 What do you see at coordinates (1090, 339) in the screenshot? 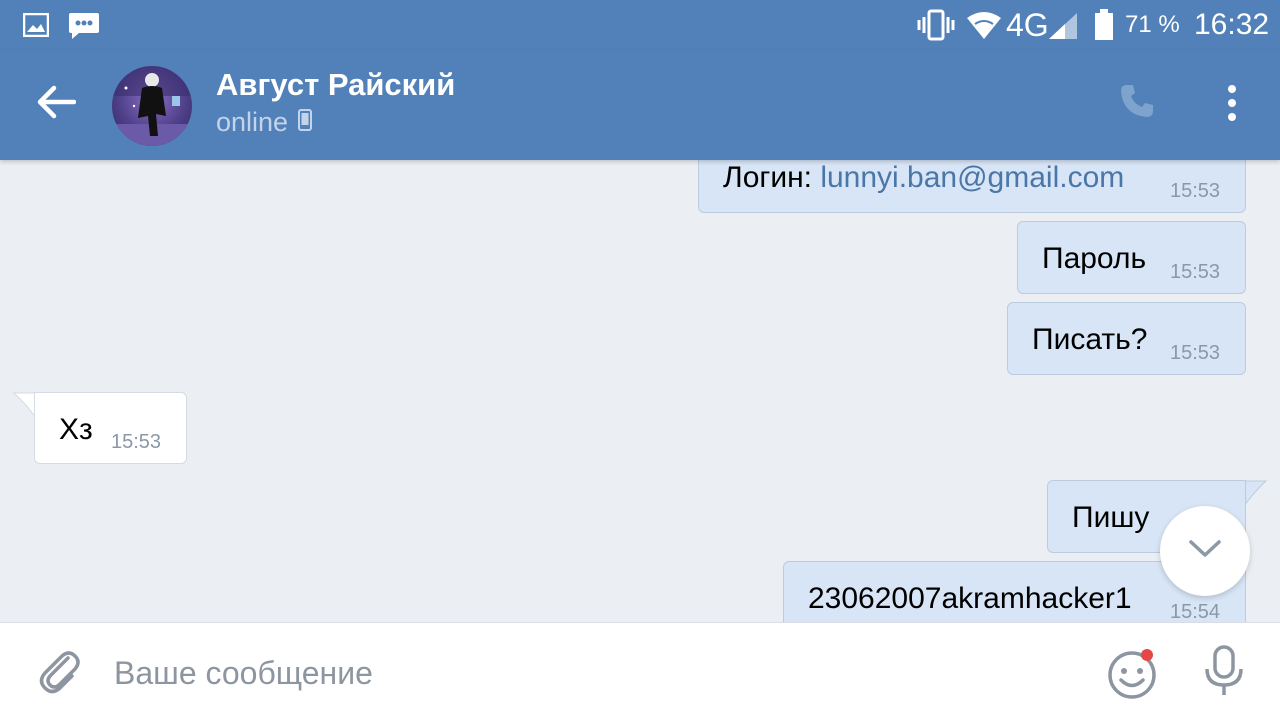
I see `message-text: Писать?` at bounding box center [1090, 339].